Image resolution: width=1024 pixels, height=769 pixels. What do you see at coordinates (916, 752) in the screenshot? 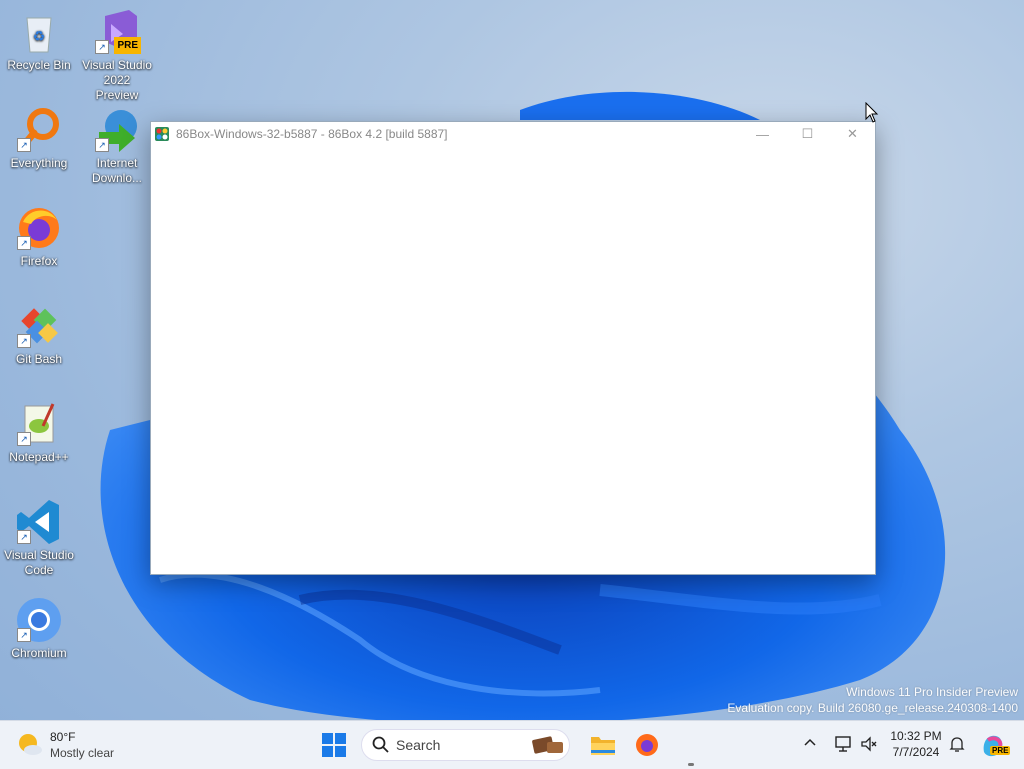
I see `clock-date: 7/7/2024` at bounding box center [916, 752].